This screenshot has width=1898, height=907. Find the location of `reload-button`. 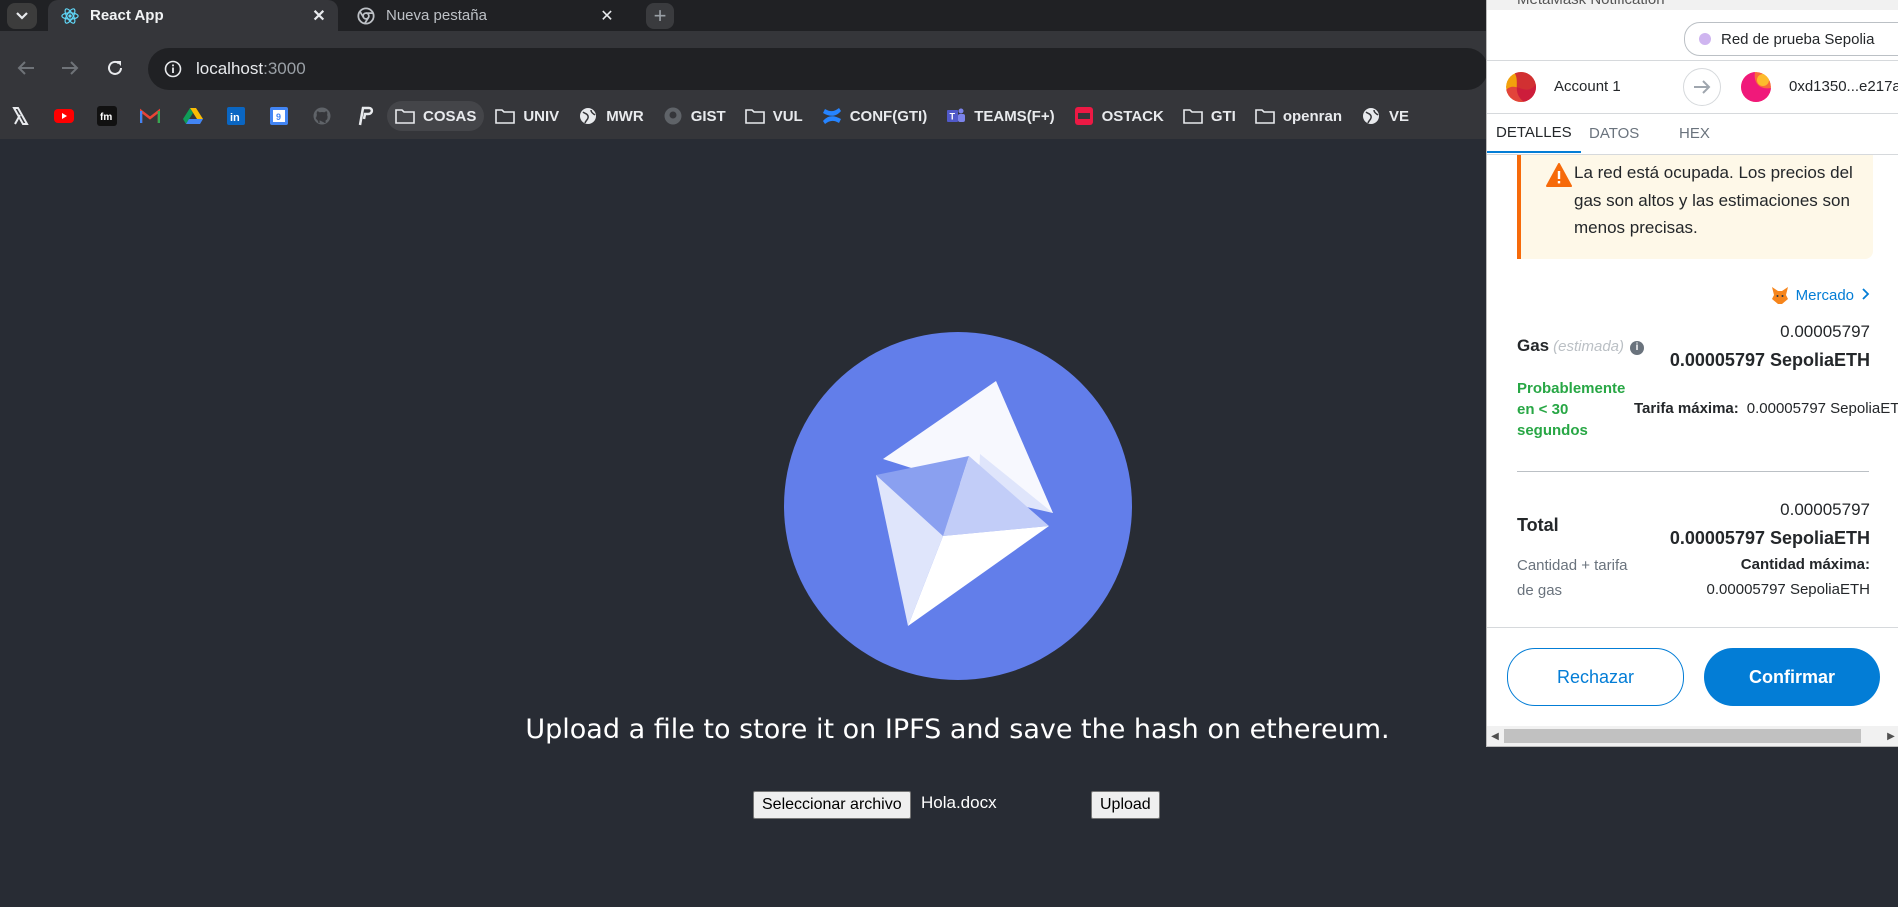

reload-button is located at coordinates (115, 68).